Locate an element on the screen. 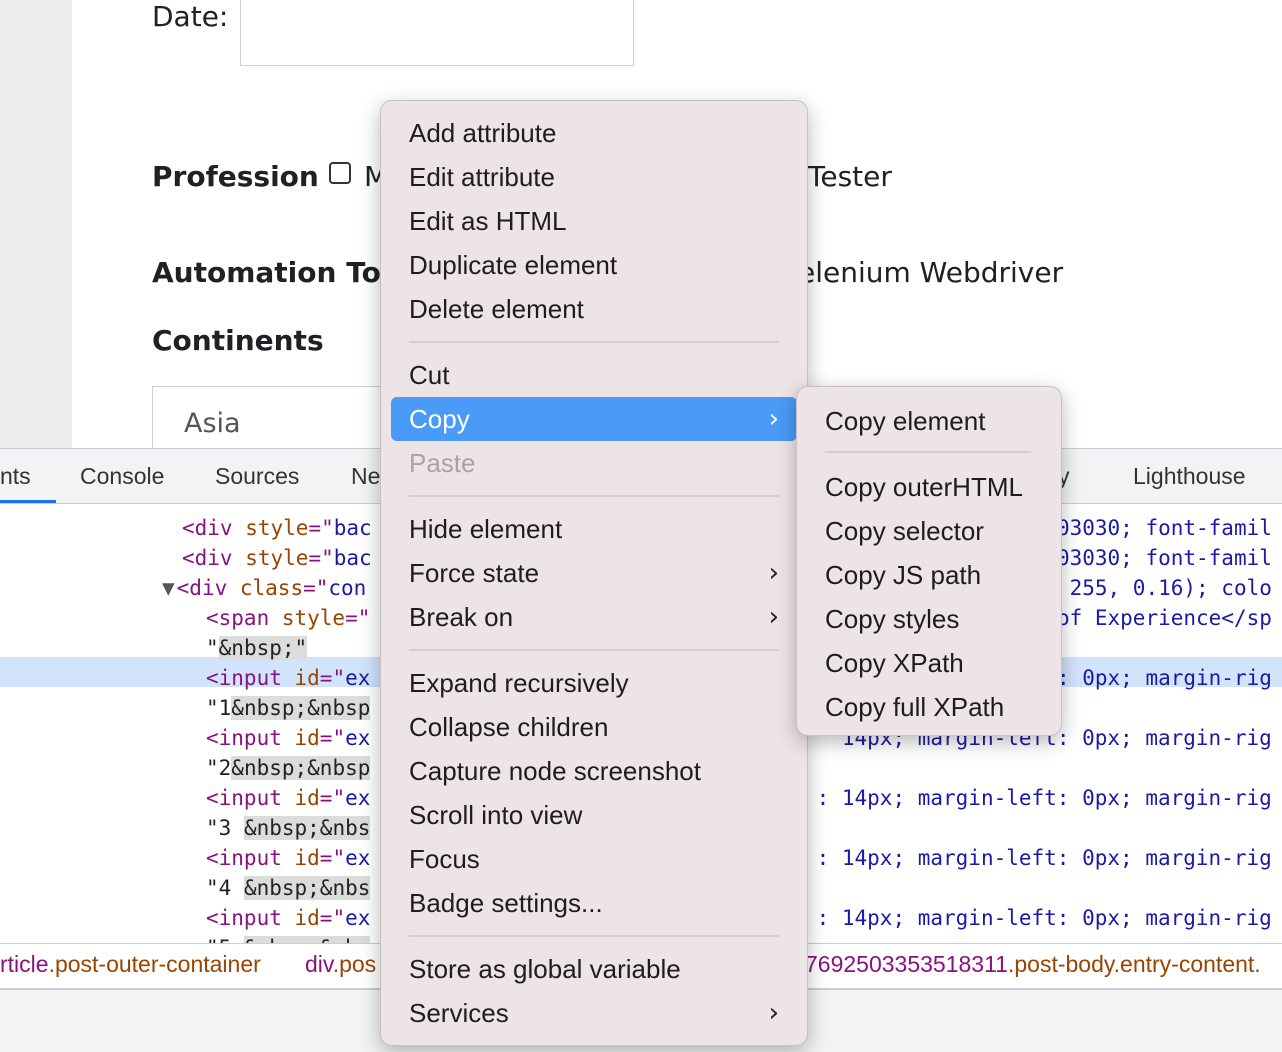 The image size is (1282, 1052). submenu-item-copy-styles: Copy styles is located at coordinates (929, 619).